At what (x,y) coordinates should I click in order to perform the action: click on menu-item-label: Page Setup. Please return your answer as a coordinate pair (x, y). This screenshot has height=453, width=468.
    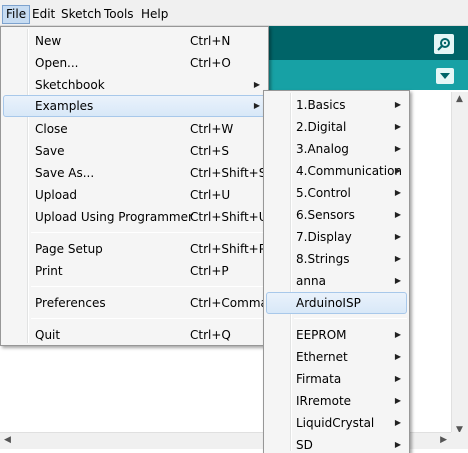
    Looking at the image, I should click on (69, 249).